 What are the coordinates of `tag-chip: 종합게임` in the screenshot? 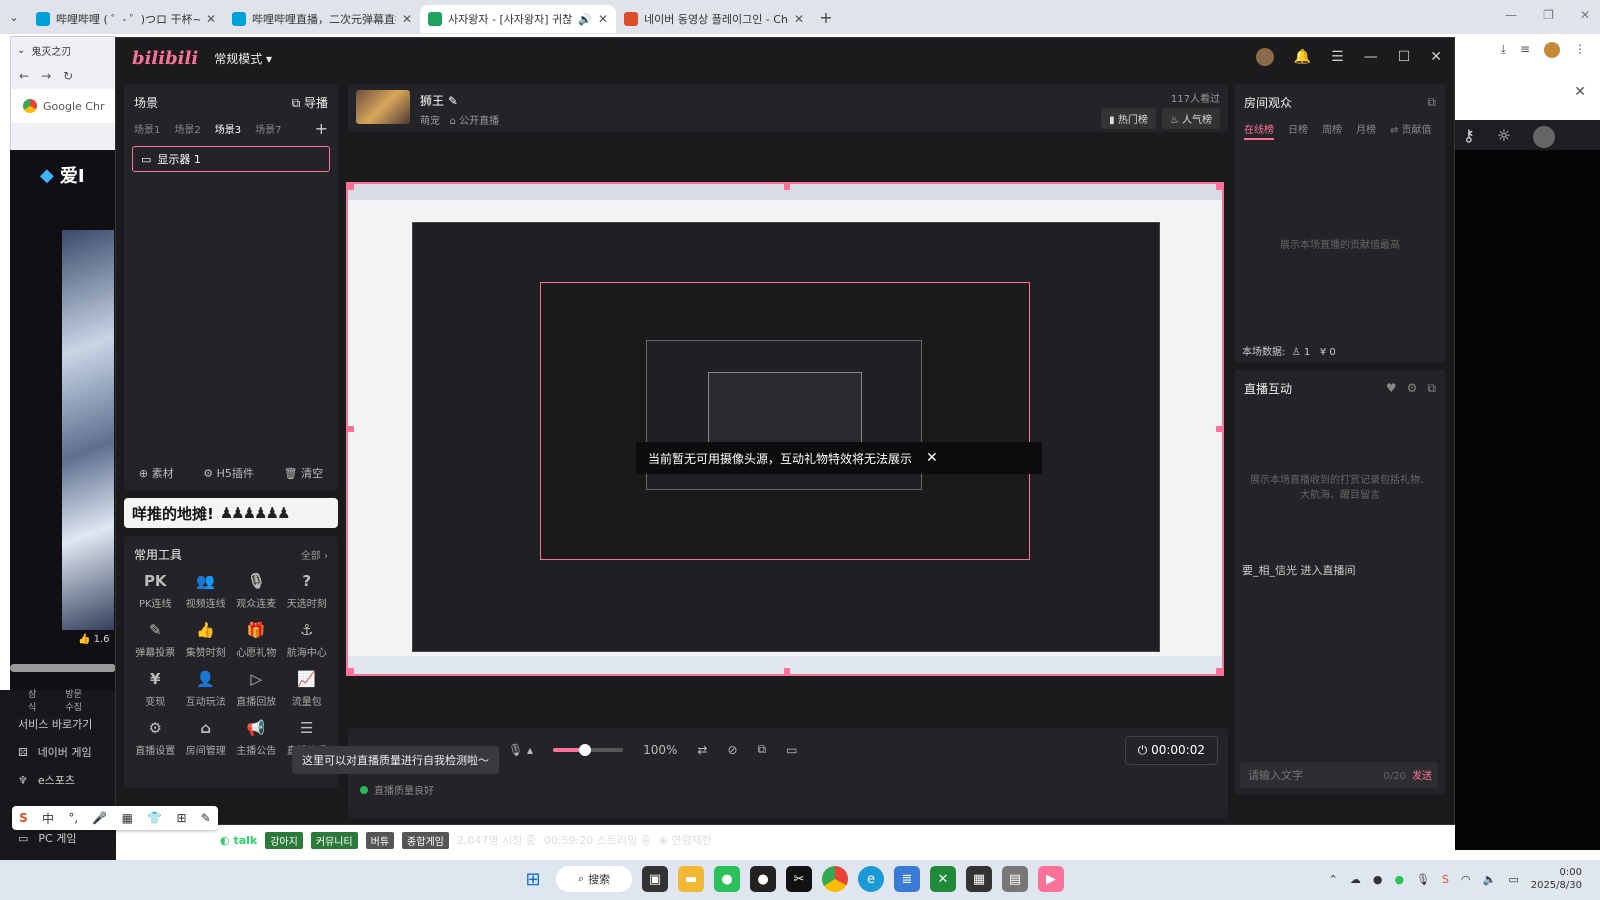 It's located at (425, 840).